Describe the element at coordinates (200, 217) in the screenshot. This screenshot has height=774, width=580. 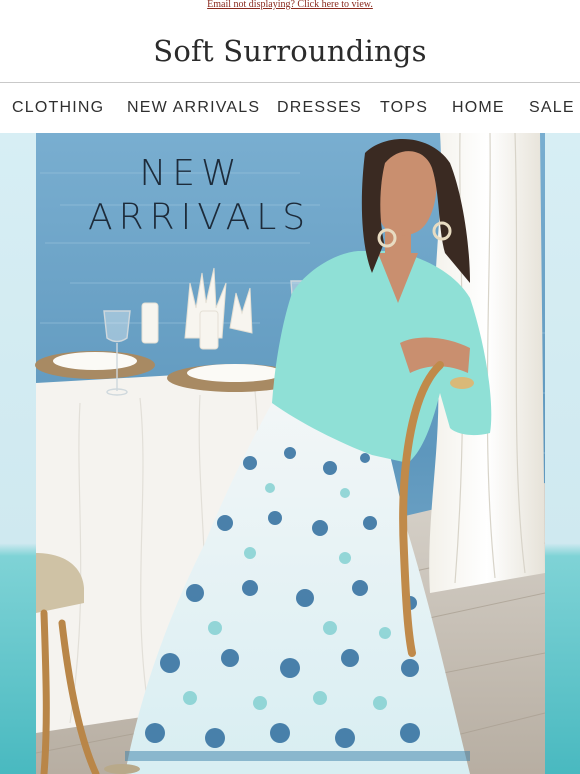
I see `hero-heading-line-2: ARRIVALS` at that location.